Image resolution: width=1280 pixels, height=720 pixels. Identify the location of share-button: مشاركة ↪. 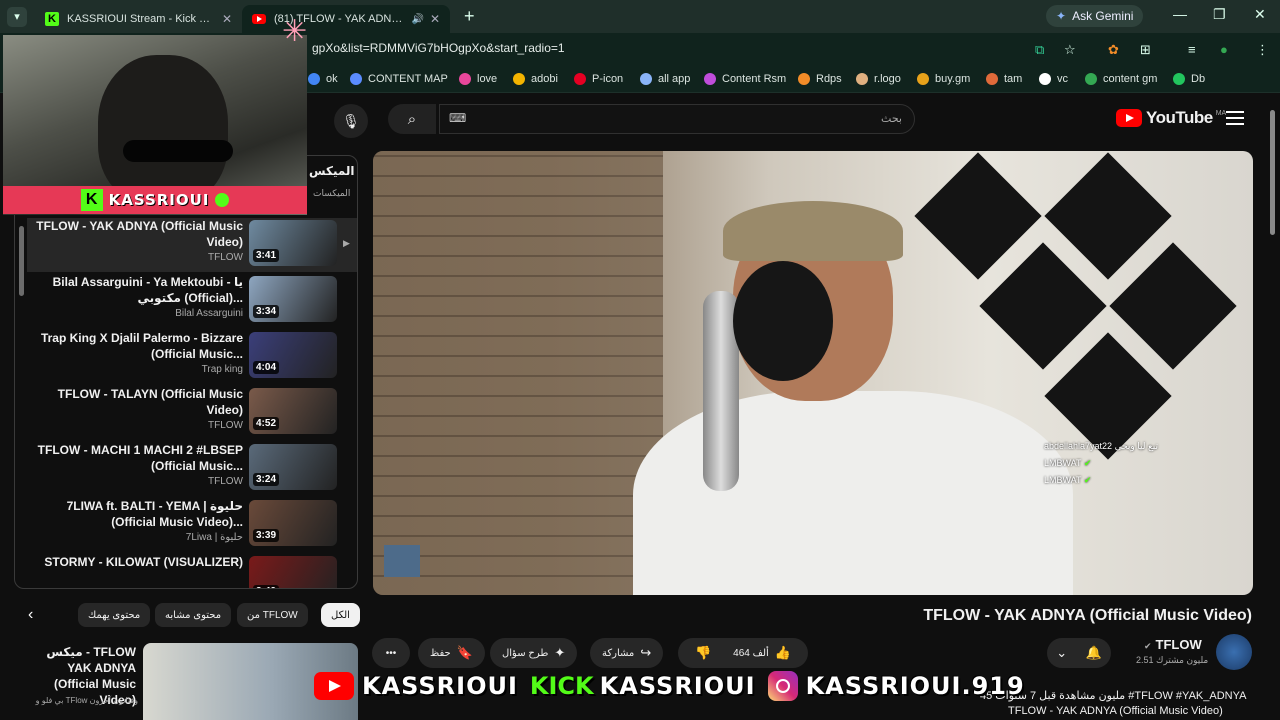
(627, 653).